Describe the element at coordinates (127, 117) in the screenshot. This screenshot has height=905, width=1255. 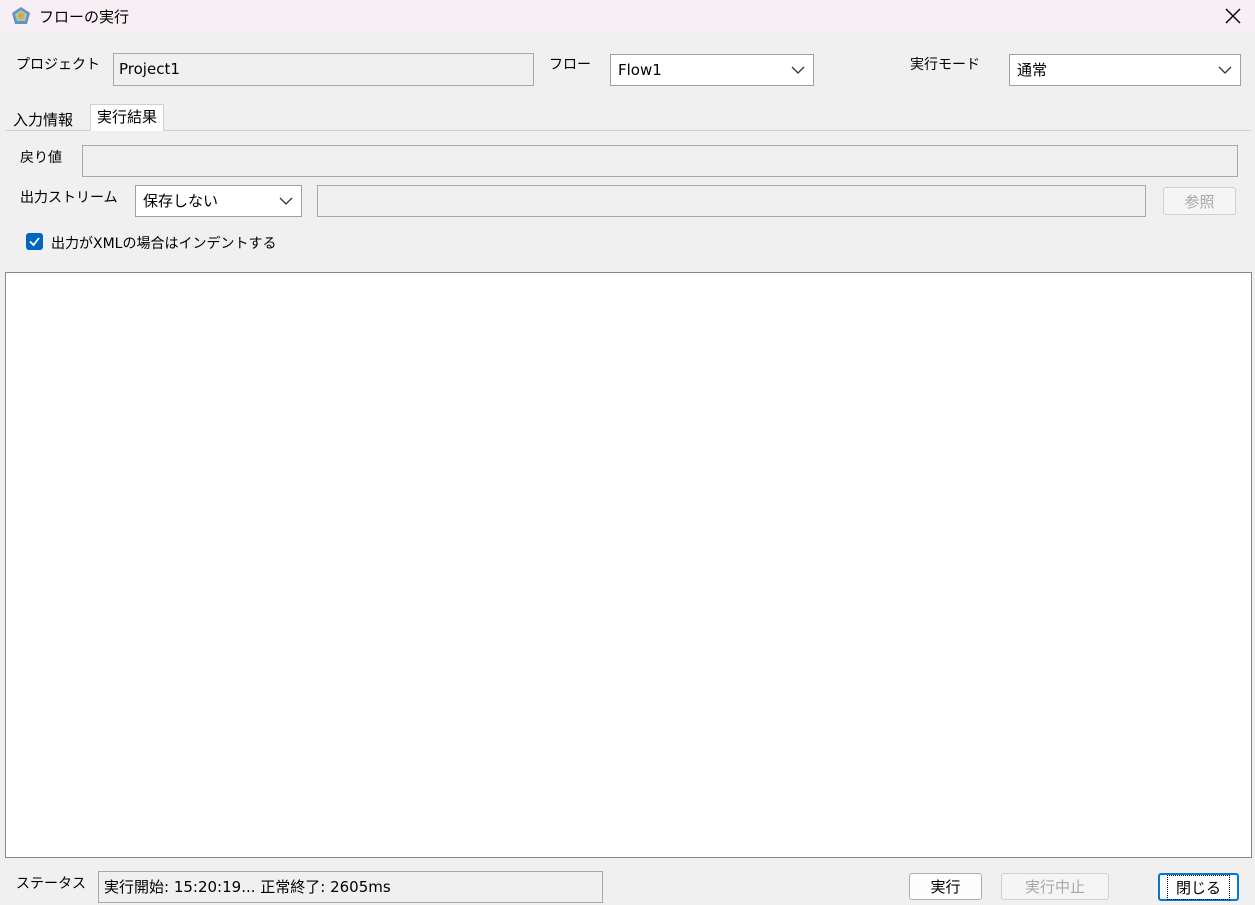
I see `tab-execution-result: 実行結果` at that location.